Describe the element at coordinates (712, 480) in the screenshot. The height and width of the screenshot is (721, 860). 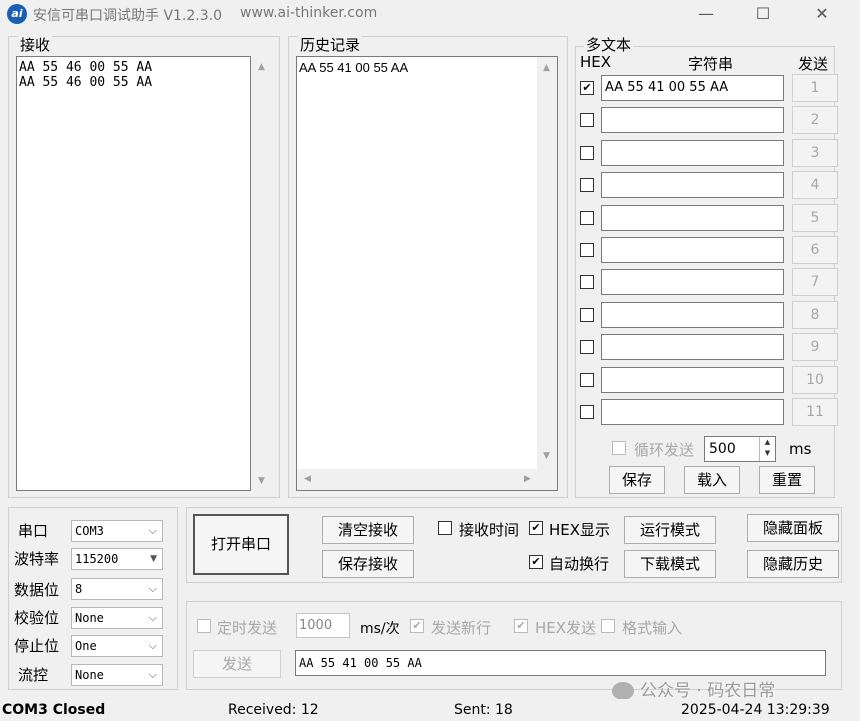
I see `load-button: 载入` at that location.